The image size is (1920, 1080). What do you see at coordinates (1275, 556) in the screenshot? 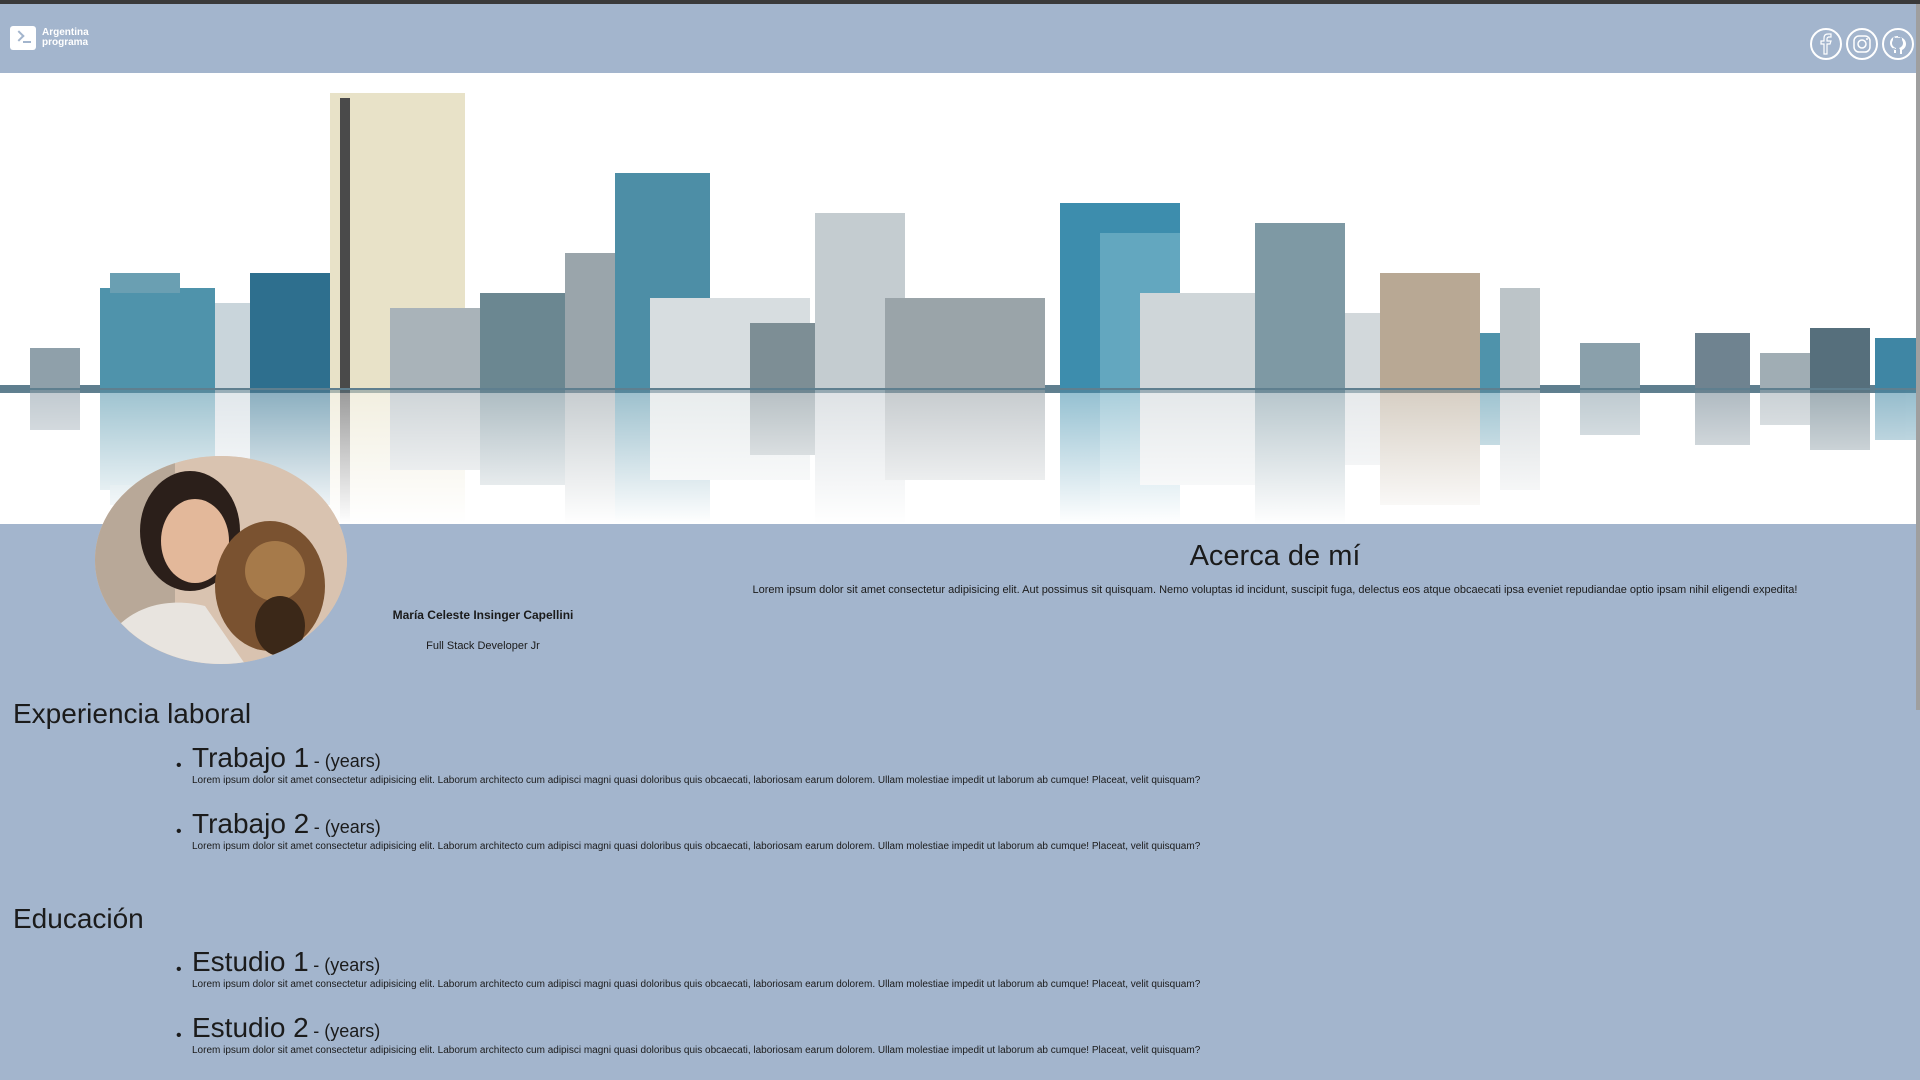
I see `about-title: Acerca de mí` at bounding box center [1275, 556].